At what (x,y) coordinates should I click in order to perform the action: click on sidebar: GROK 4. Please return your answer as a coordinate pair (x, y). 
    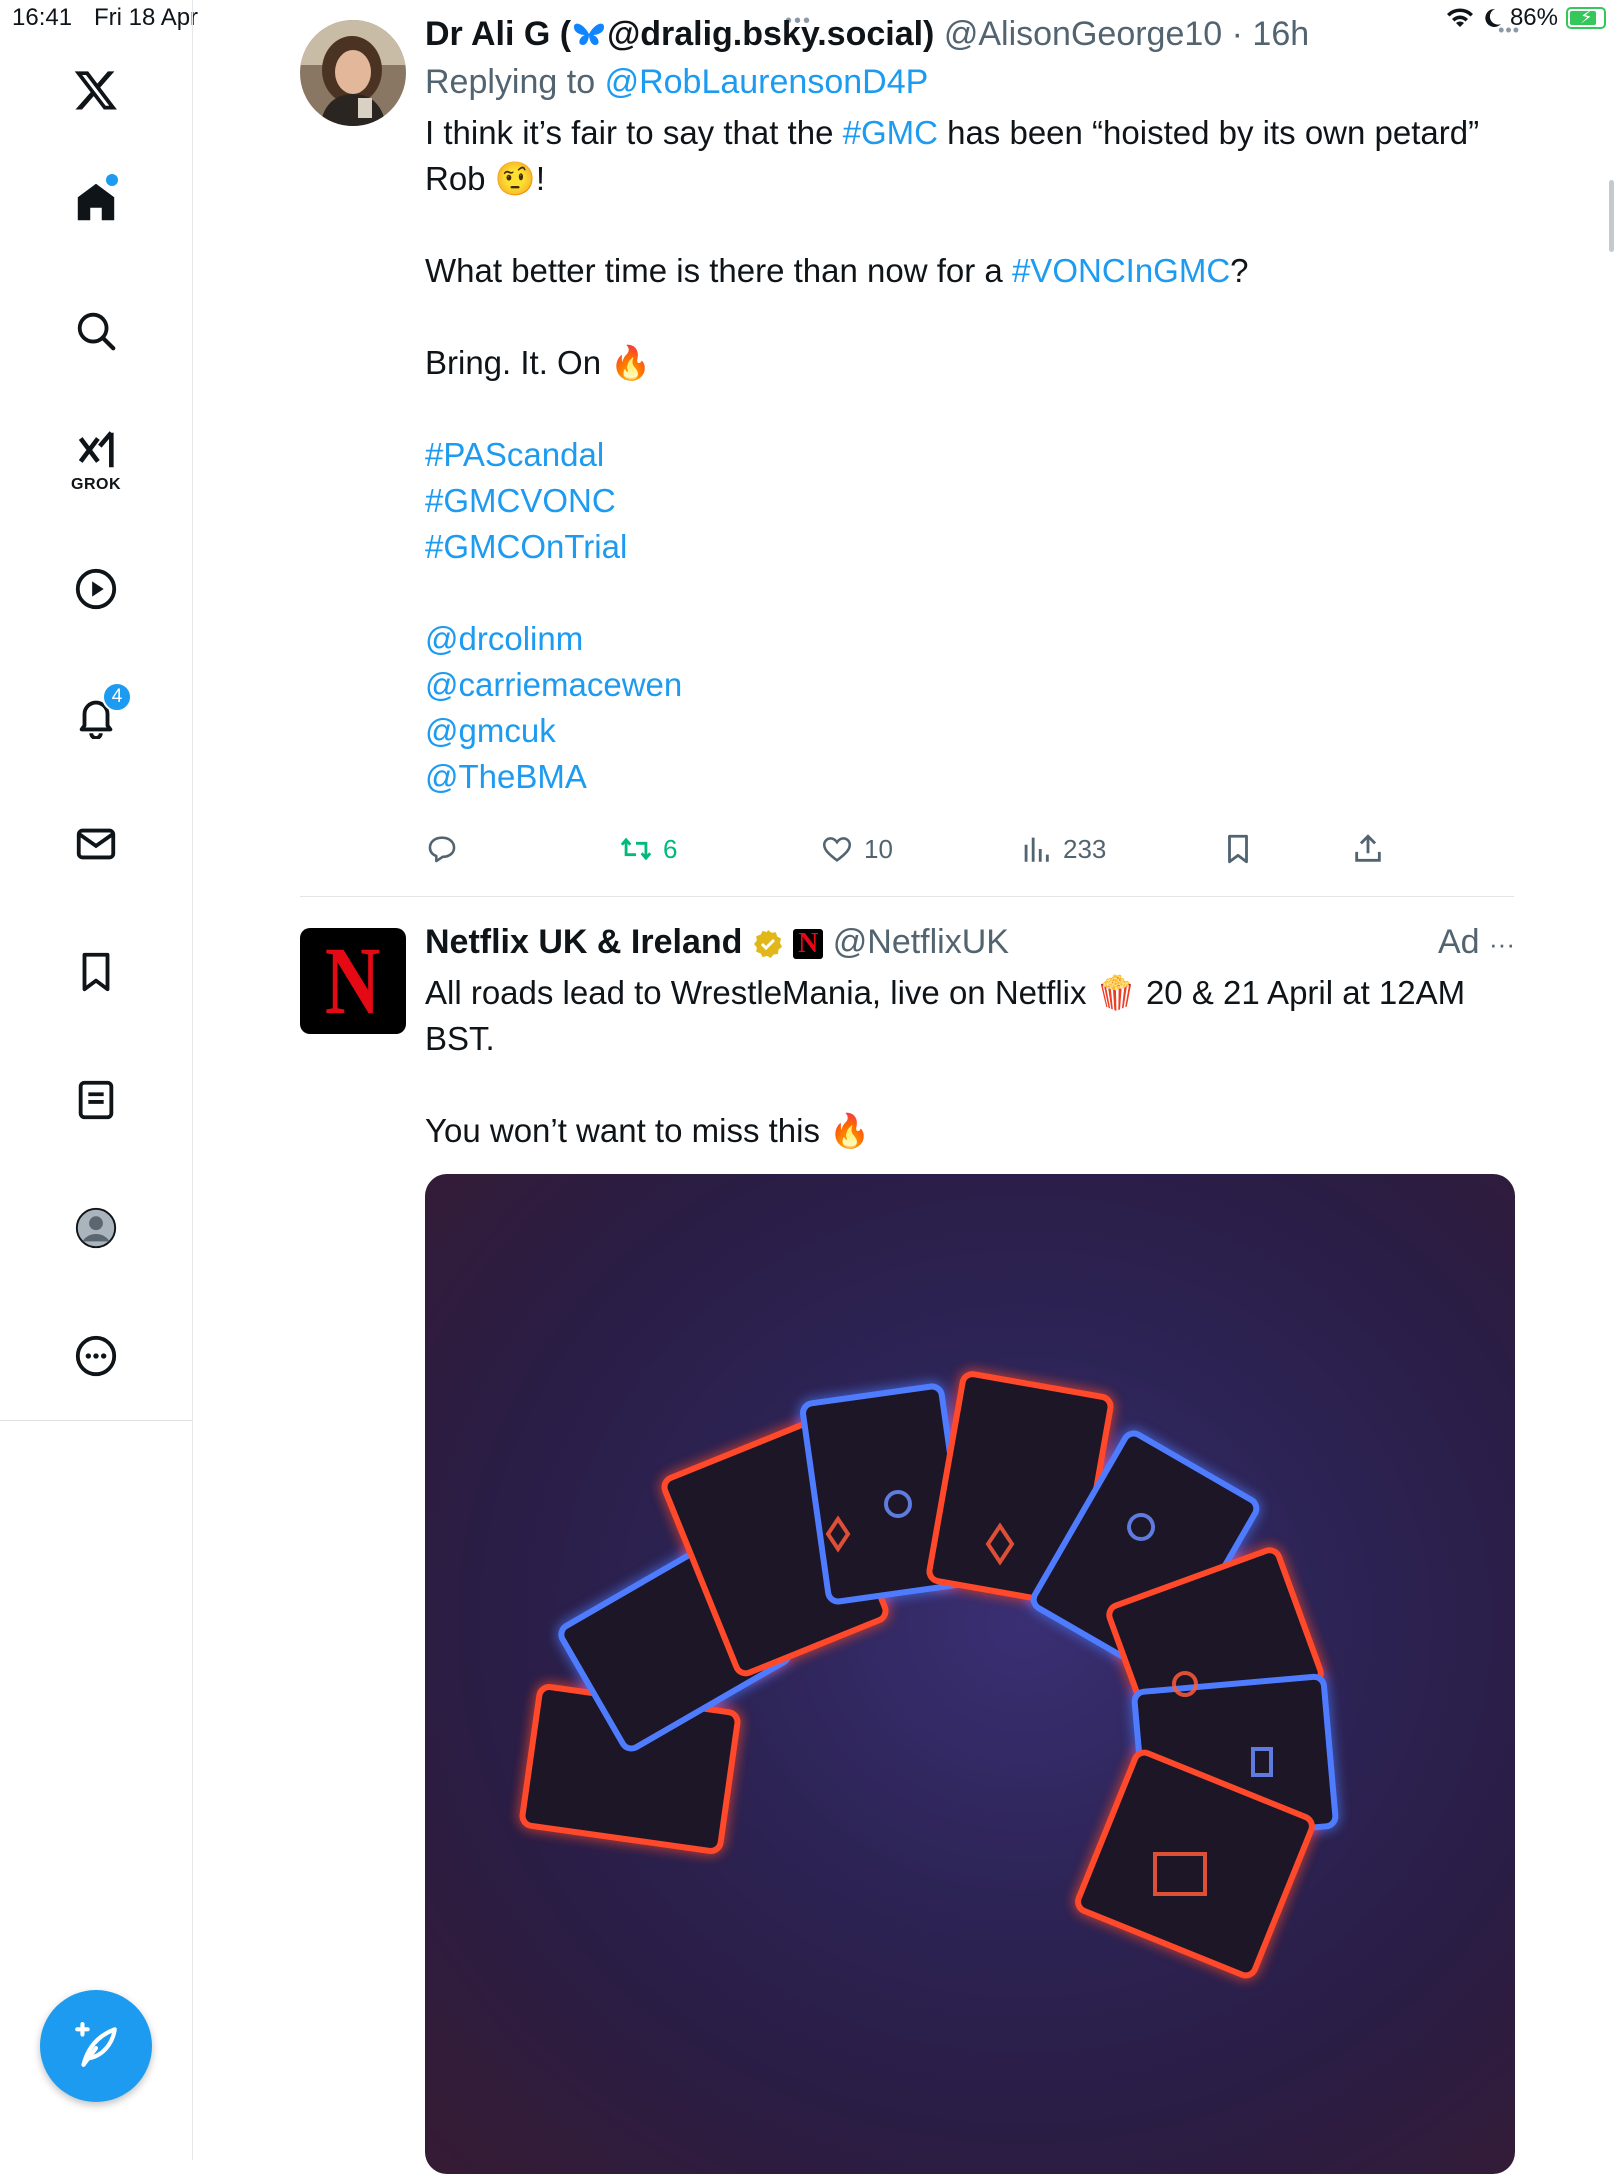
    Looking at the image, I should click on (96, 1080).